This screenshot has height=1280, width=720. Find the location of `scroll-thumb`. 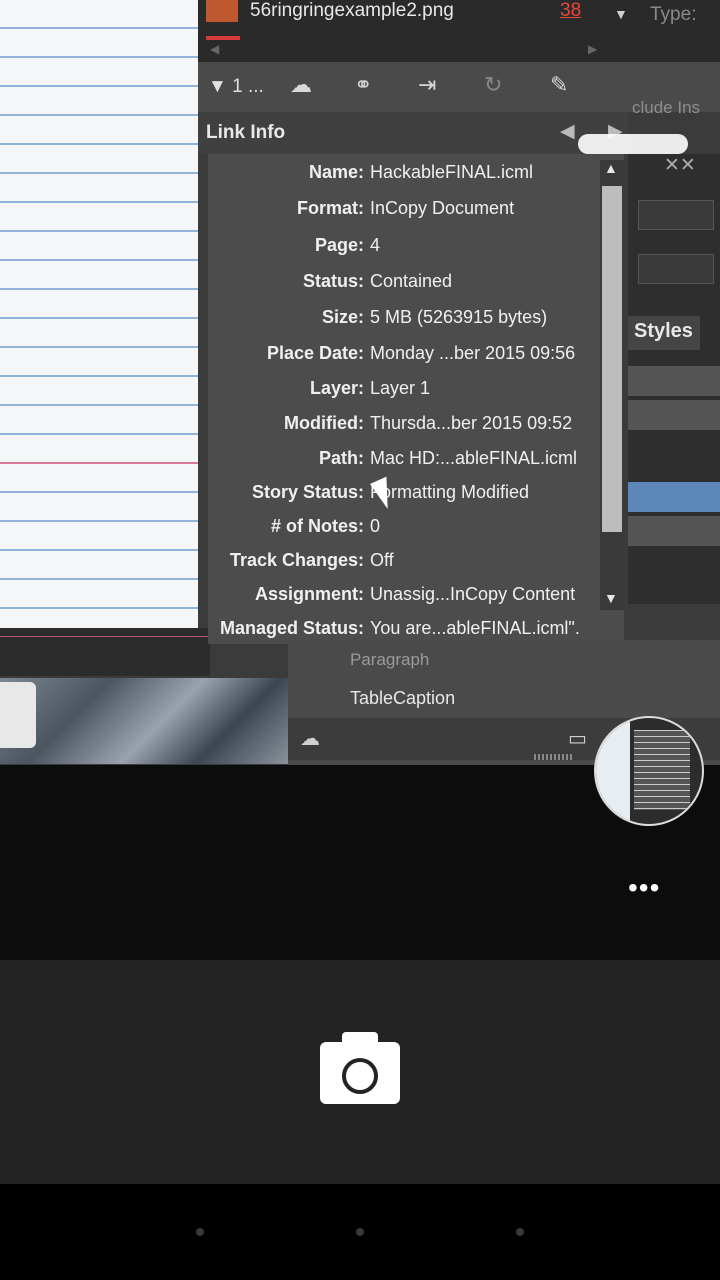

scroll-thumb is located at coordinates (612, 359).